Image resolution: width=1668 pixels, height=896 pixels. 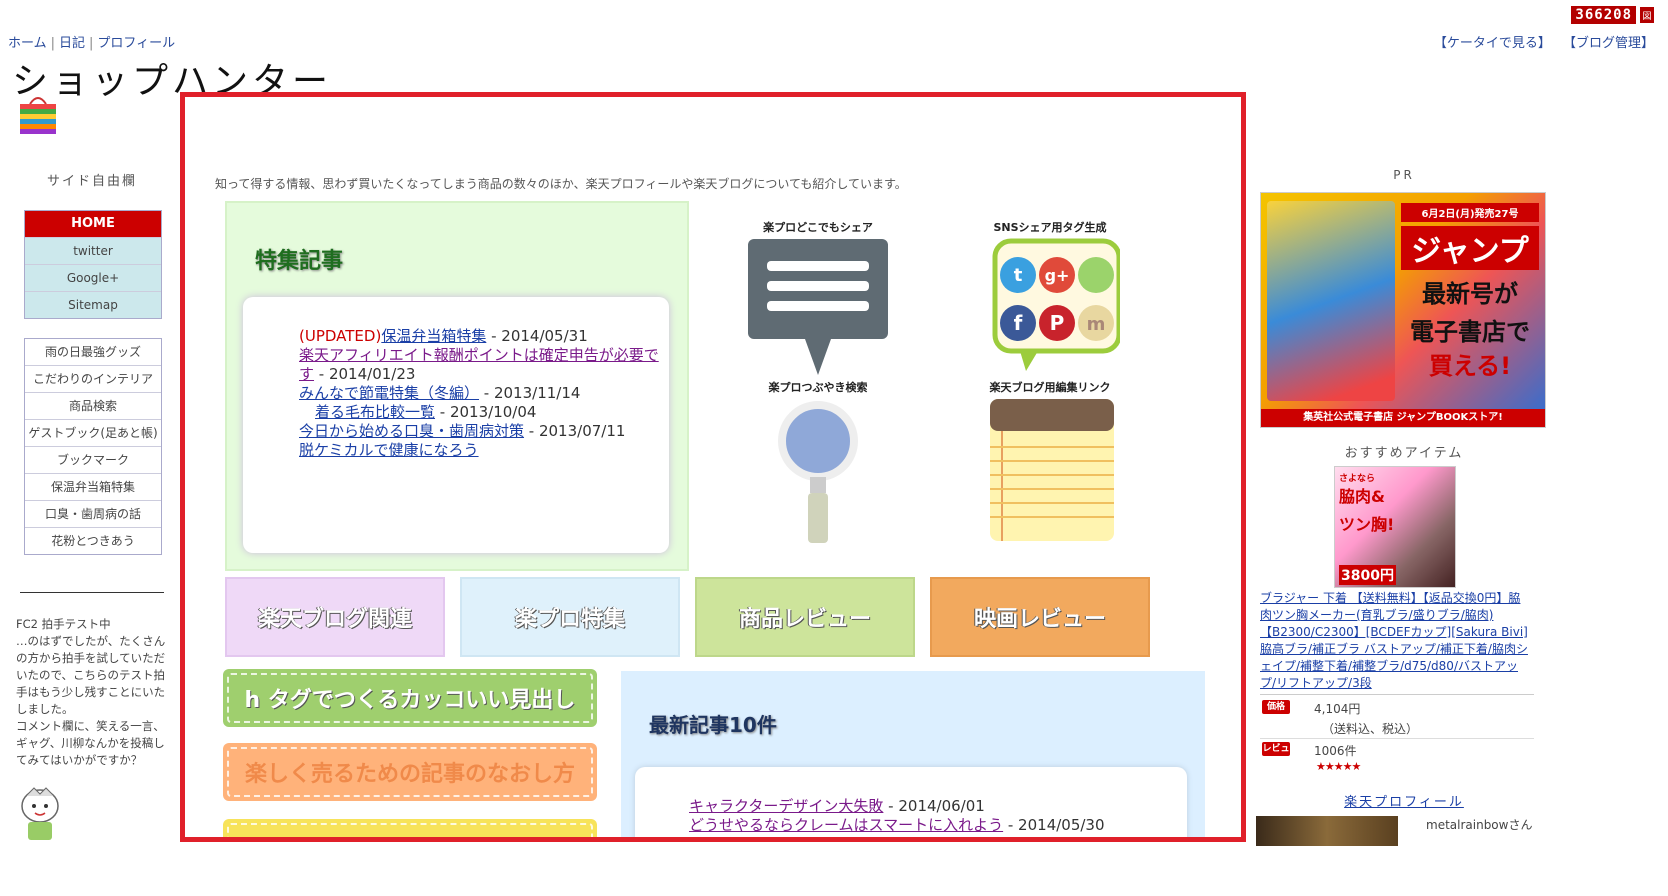 What do you see at coordinates (93, 541) in the screenshot?
I see `menu-item-pollen: 花粉とつきあう` at bounding box center [93, 541].